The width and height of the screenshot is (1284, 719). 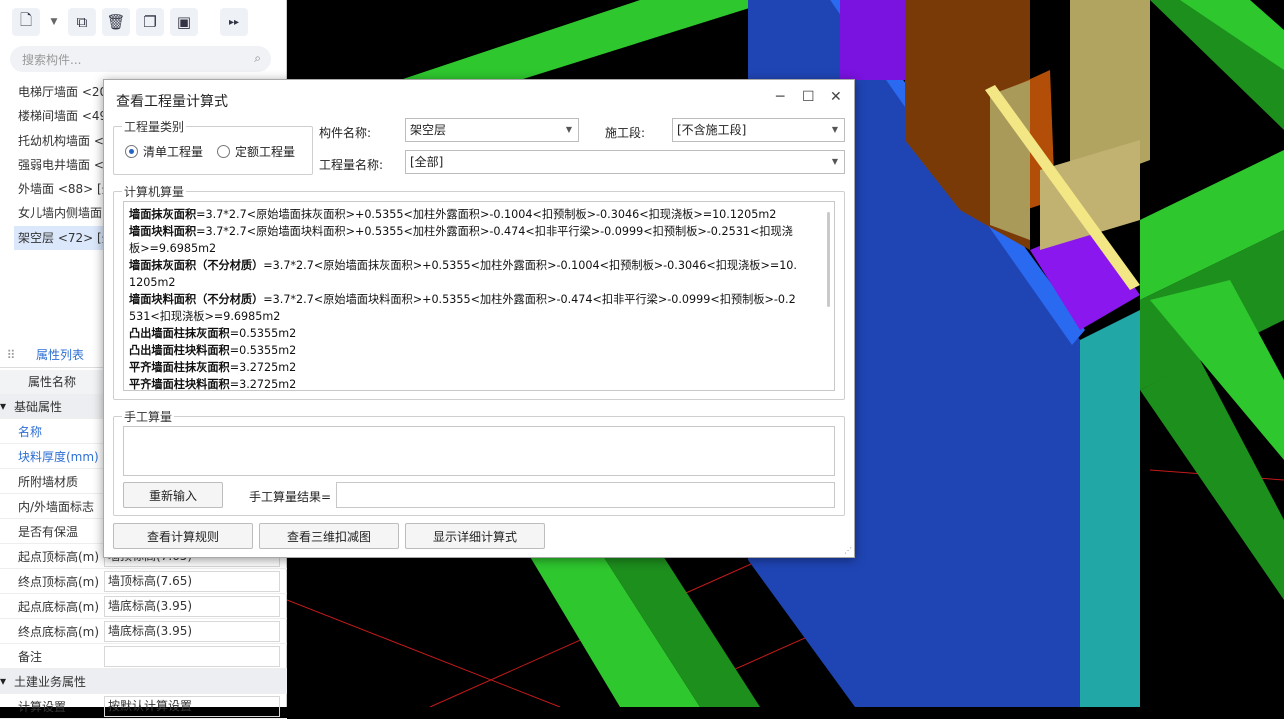 What do you see at coordinates (150, 22) in the screenshot?
I see `duplicate-icon: ❐` at bounding box center [150, 22].